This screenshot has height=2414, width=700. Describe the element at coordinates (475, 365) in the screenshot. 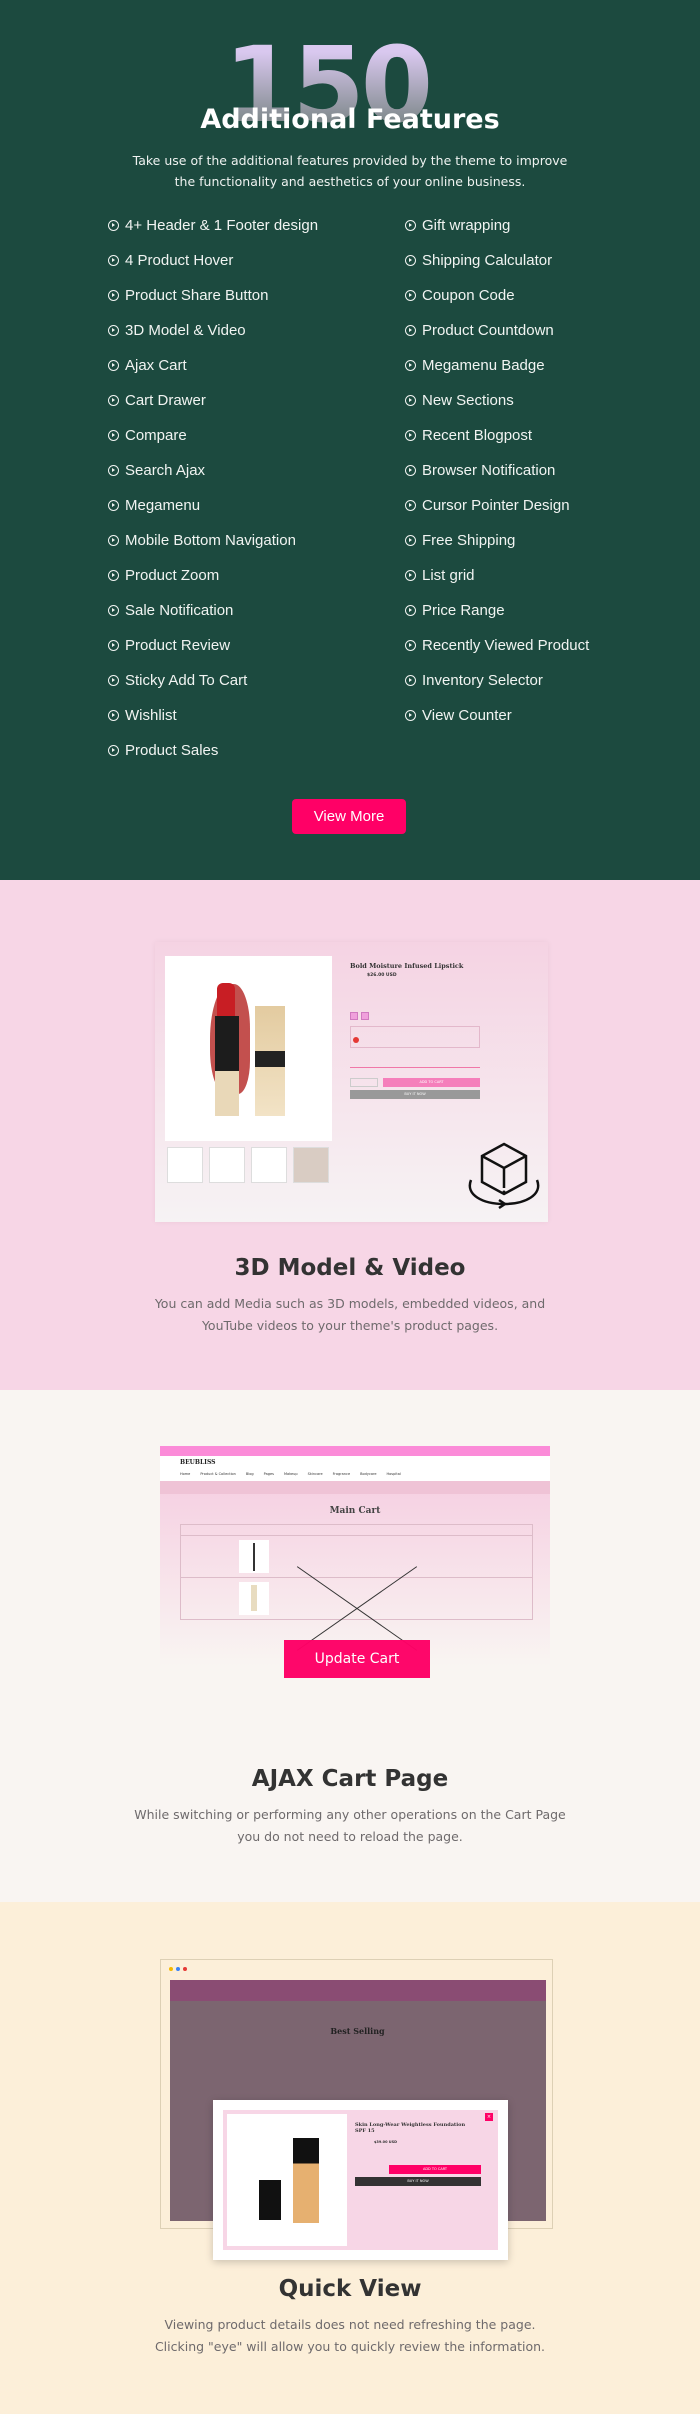

I see `feature-item: Megamenu Badge` at that location.